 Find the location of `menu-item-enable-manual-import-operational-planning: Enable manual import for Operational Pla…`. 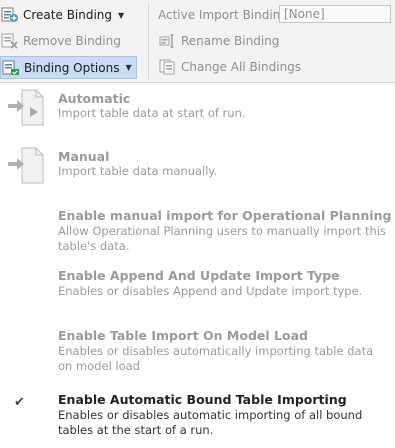

menu-item-enable-manual-import-operational-planning: Enable manual import for Operational Pla… is located at coordinates (197, 231).